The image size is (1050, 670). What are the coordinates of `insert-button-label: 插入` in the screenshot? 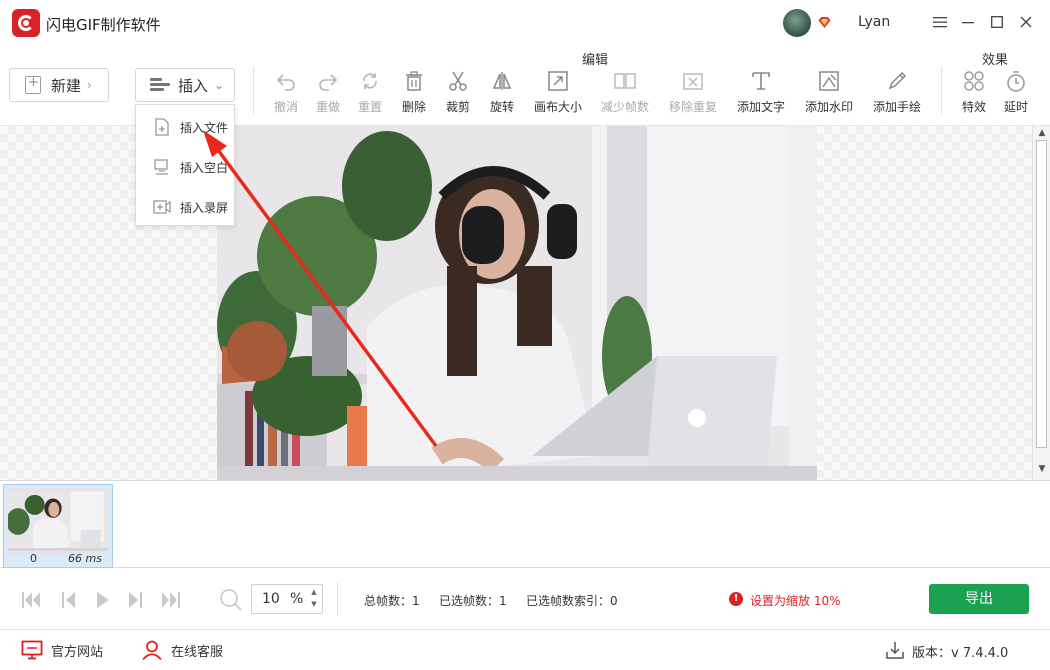 It's located at (193, 85).